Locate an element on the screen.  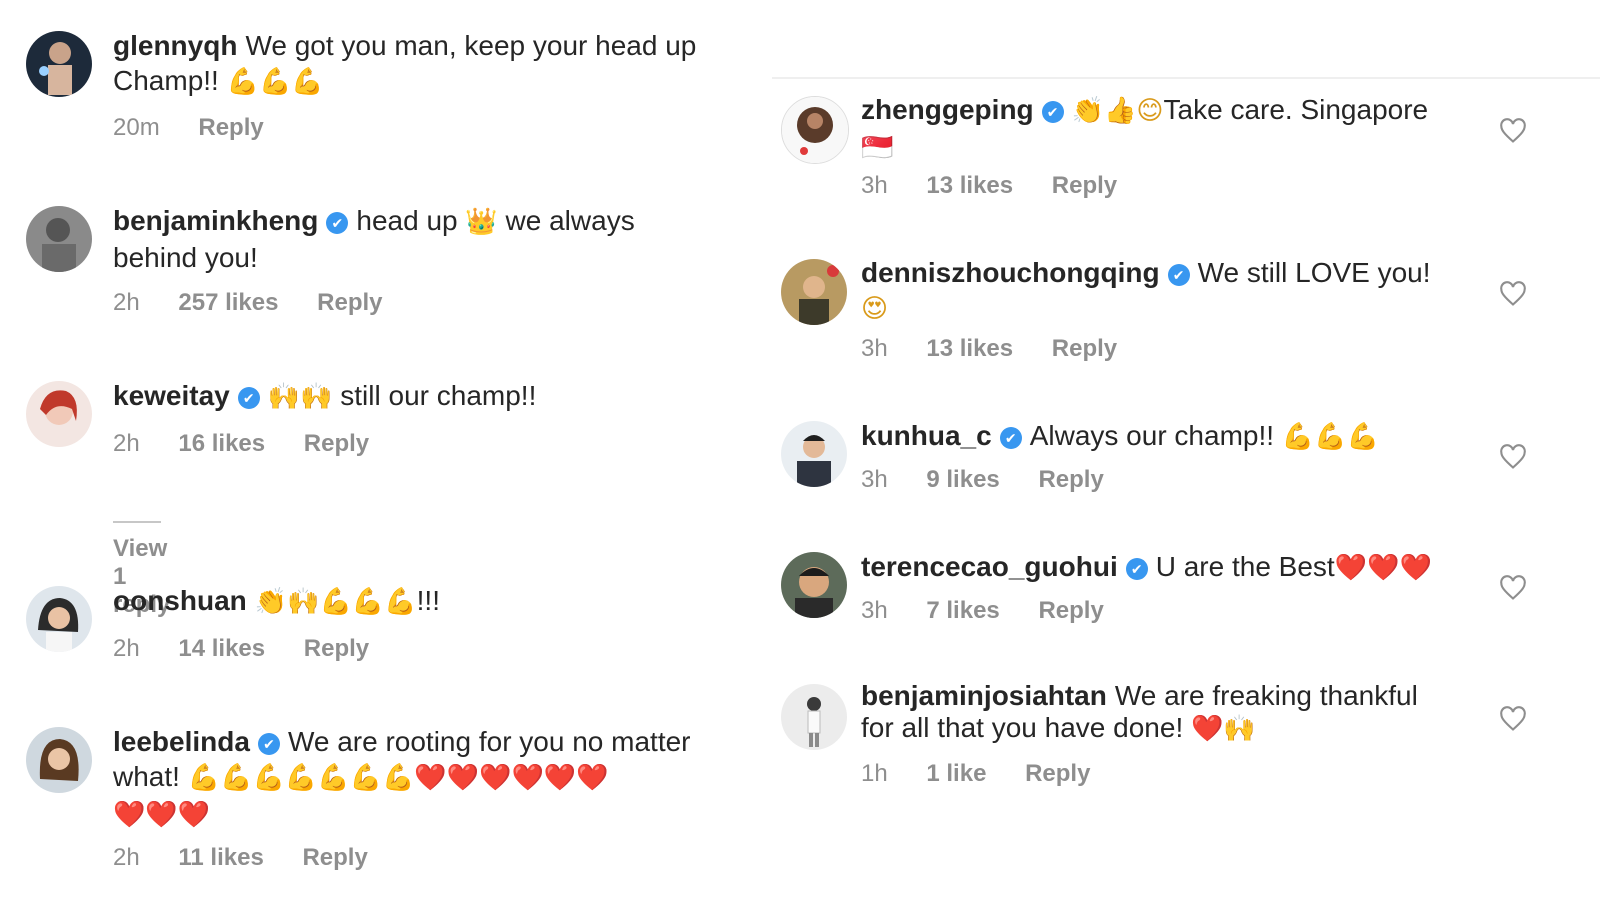
comment-text: Take care. Singapore is located at coordinates (1296, 109).